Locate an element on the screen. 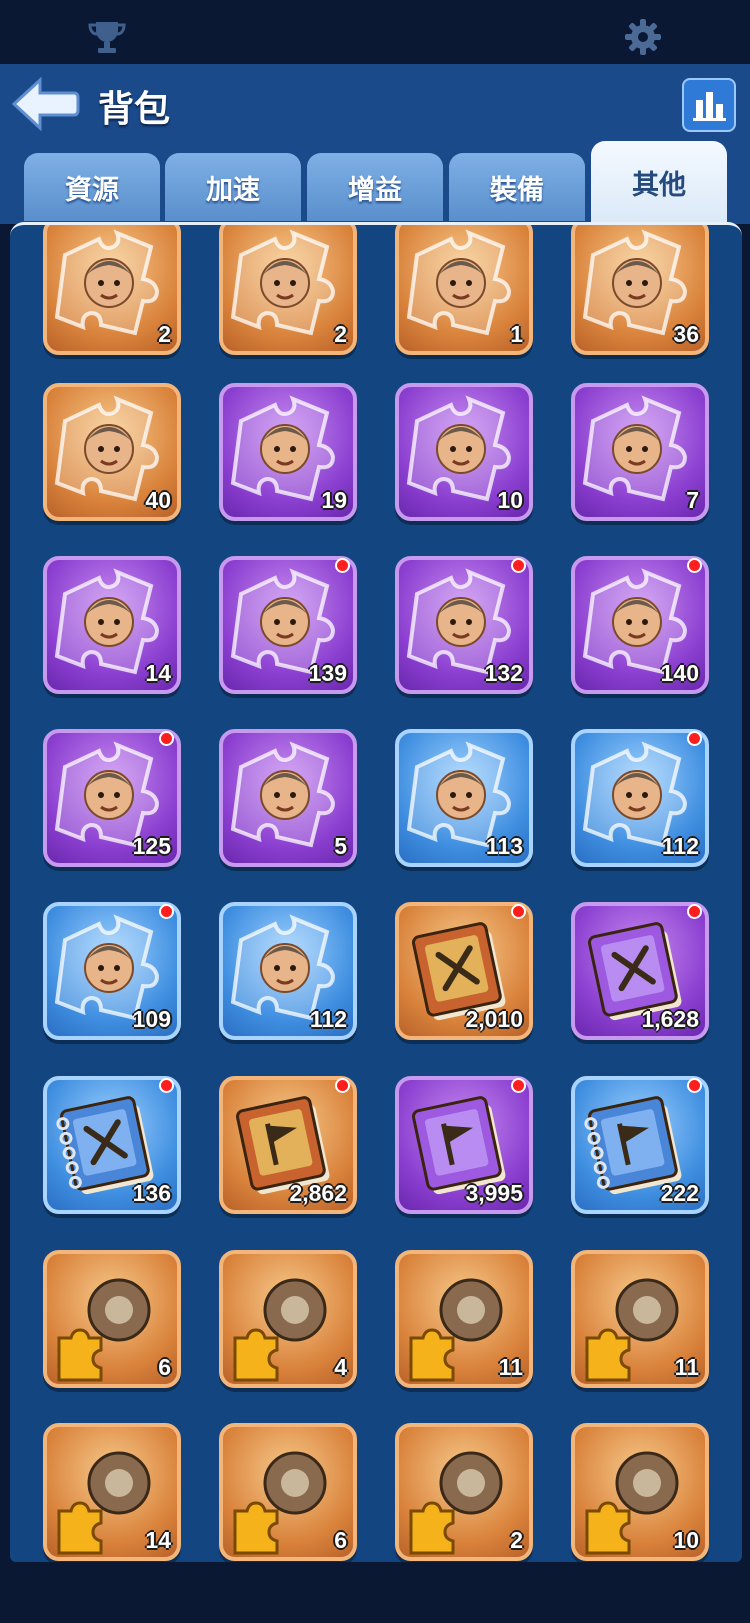 The width and height of the screenshot is (750, 1623). stats-button is located at coordinates (709, 105).